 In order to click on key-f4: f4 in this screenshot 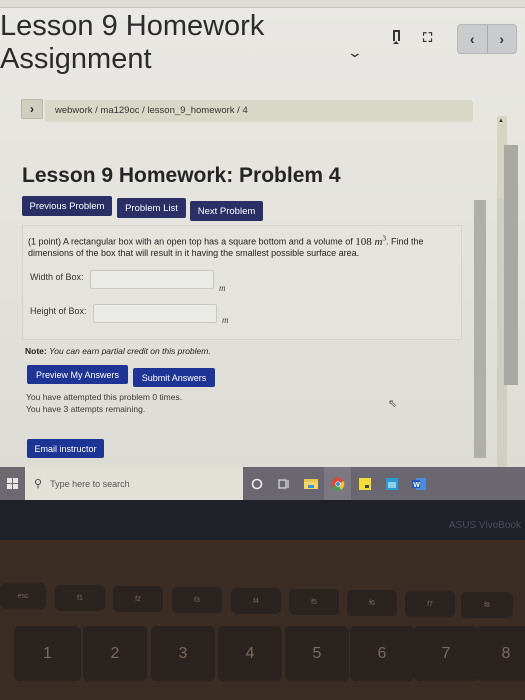, I will do `click(256, 601)`.